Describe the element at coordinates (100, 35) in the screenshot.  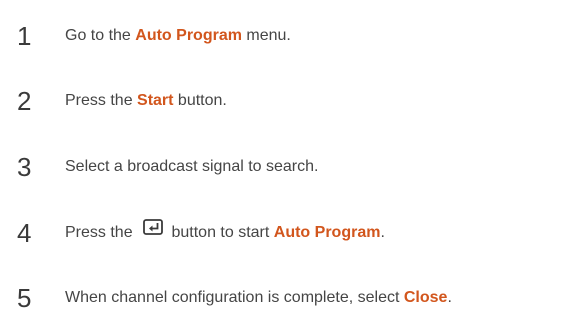
I see `step-text-before: Go to the` at that location.